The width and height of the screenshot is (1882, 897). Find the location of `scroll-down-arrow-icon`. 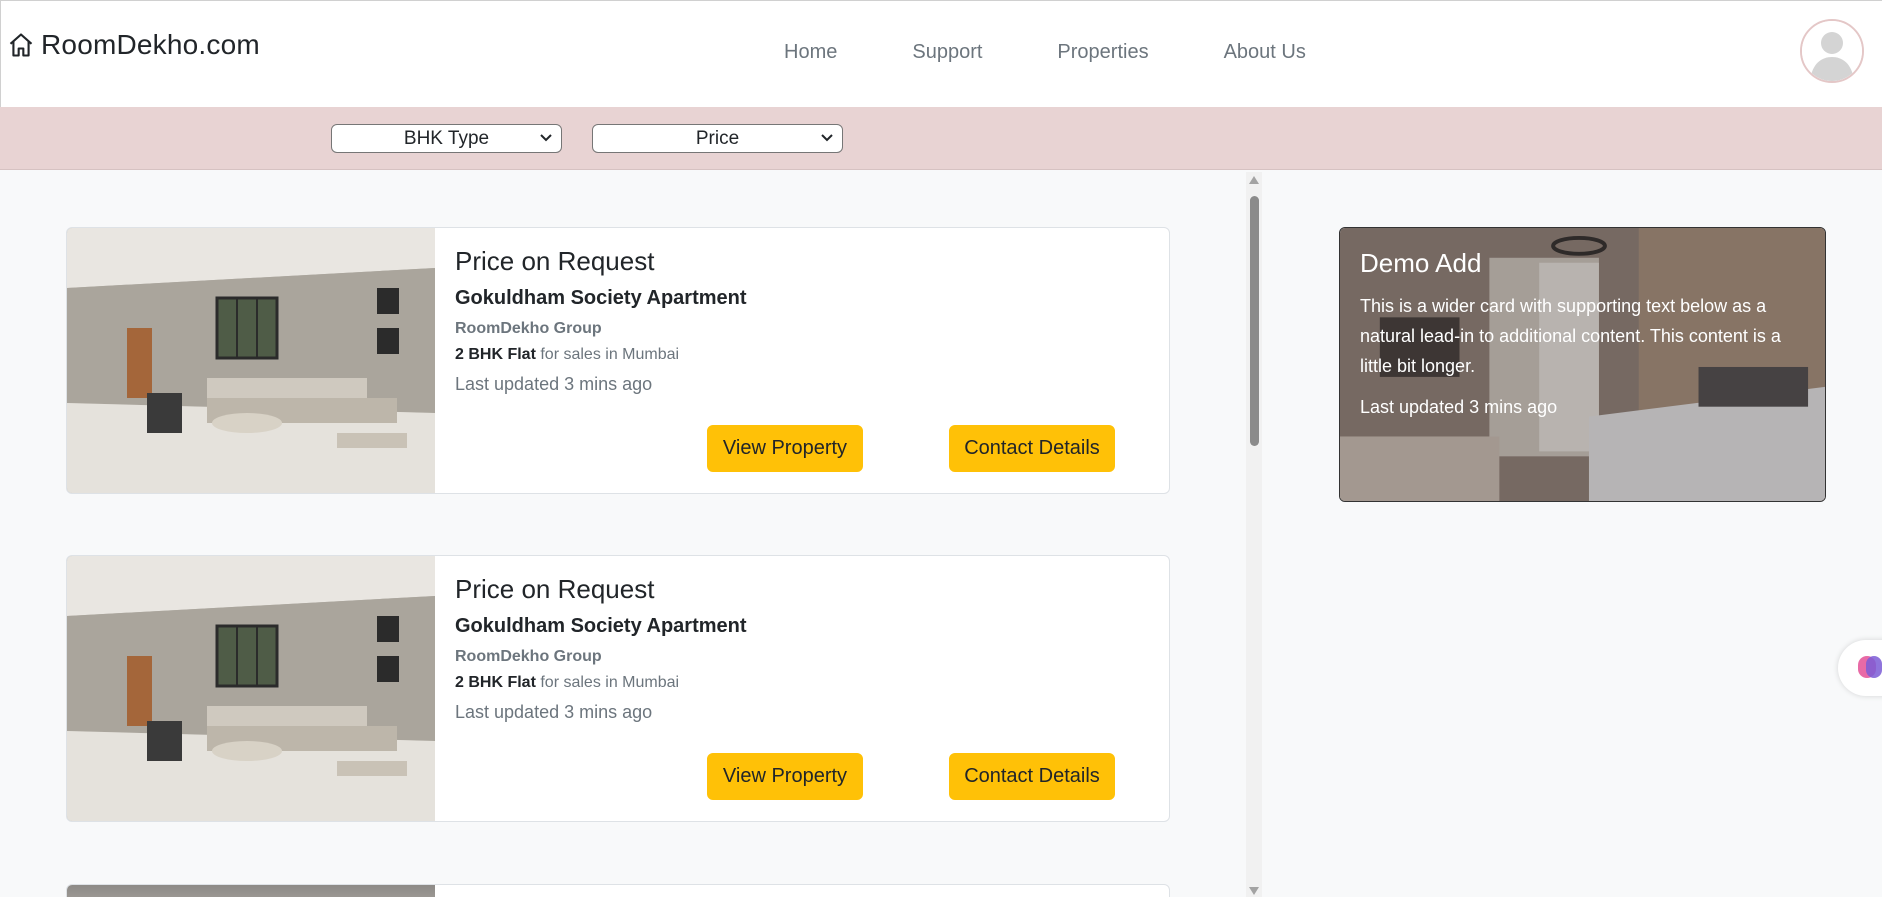

scroll-down-arrow-icon is located at coordinates (1254, 891).